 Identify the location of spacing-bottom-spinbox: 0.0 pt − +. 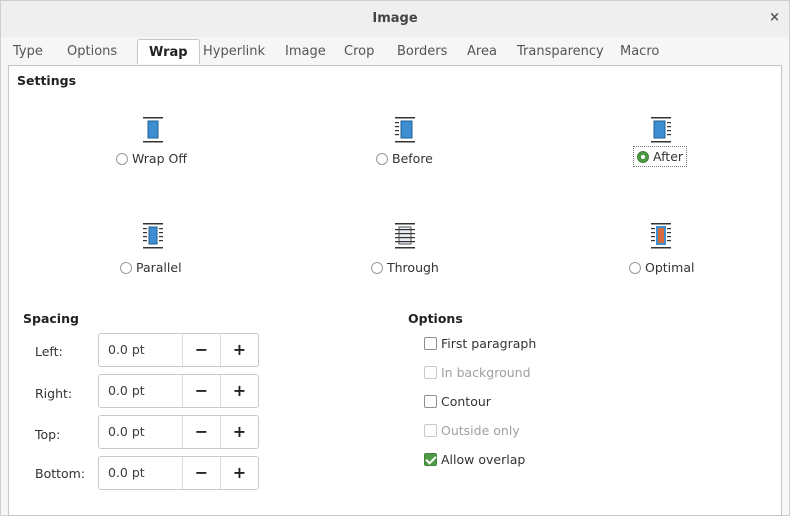
(178, 473).